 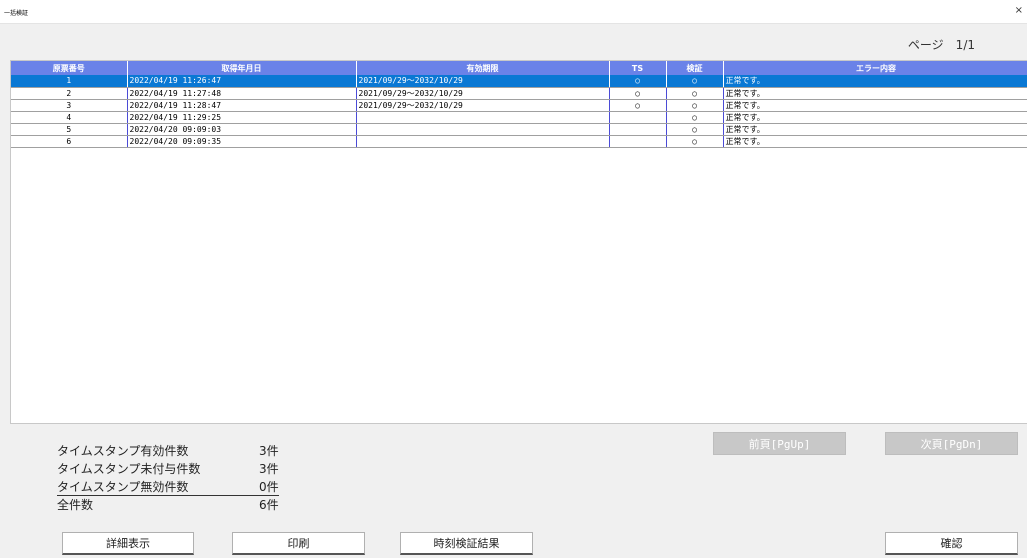 I want to click on prev-page-button: 前頁[PgUp], so click(x=779, y=443).